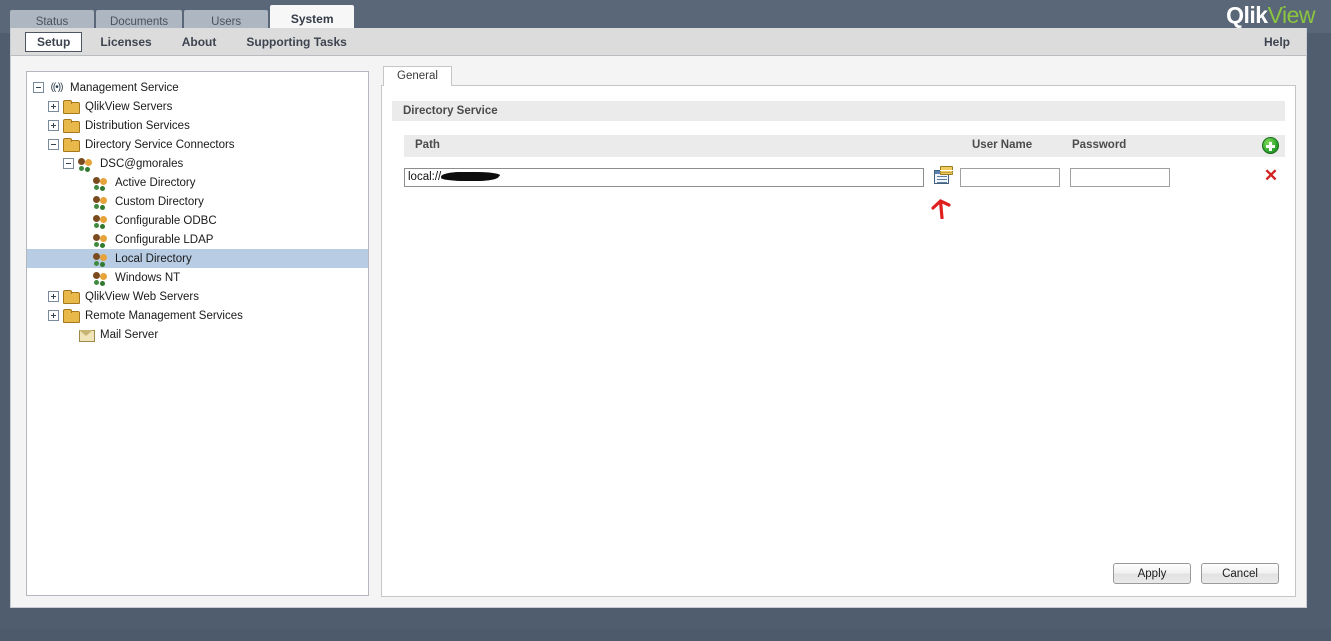 This screenshot has width=1331, height=641. I want to click on tree-node-remote-management-services: Remote Management Services, so click(197, 315).